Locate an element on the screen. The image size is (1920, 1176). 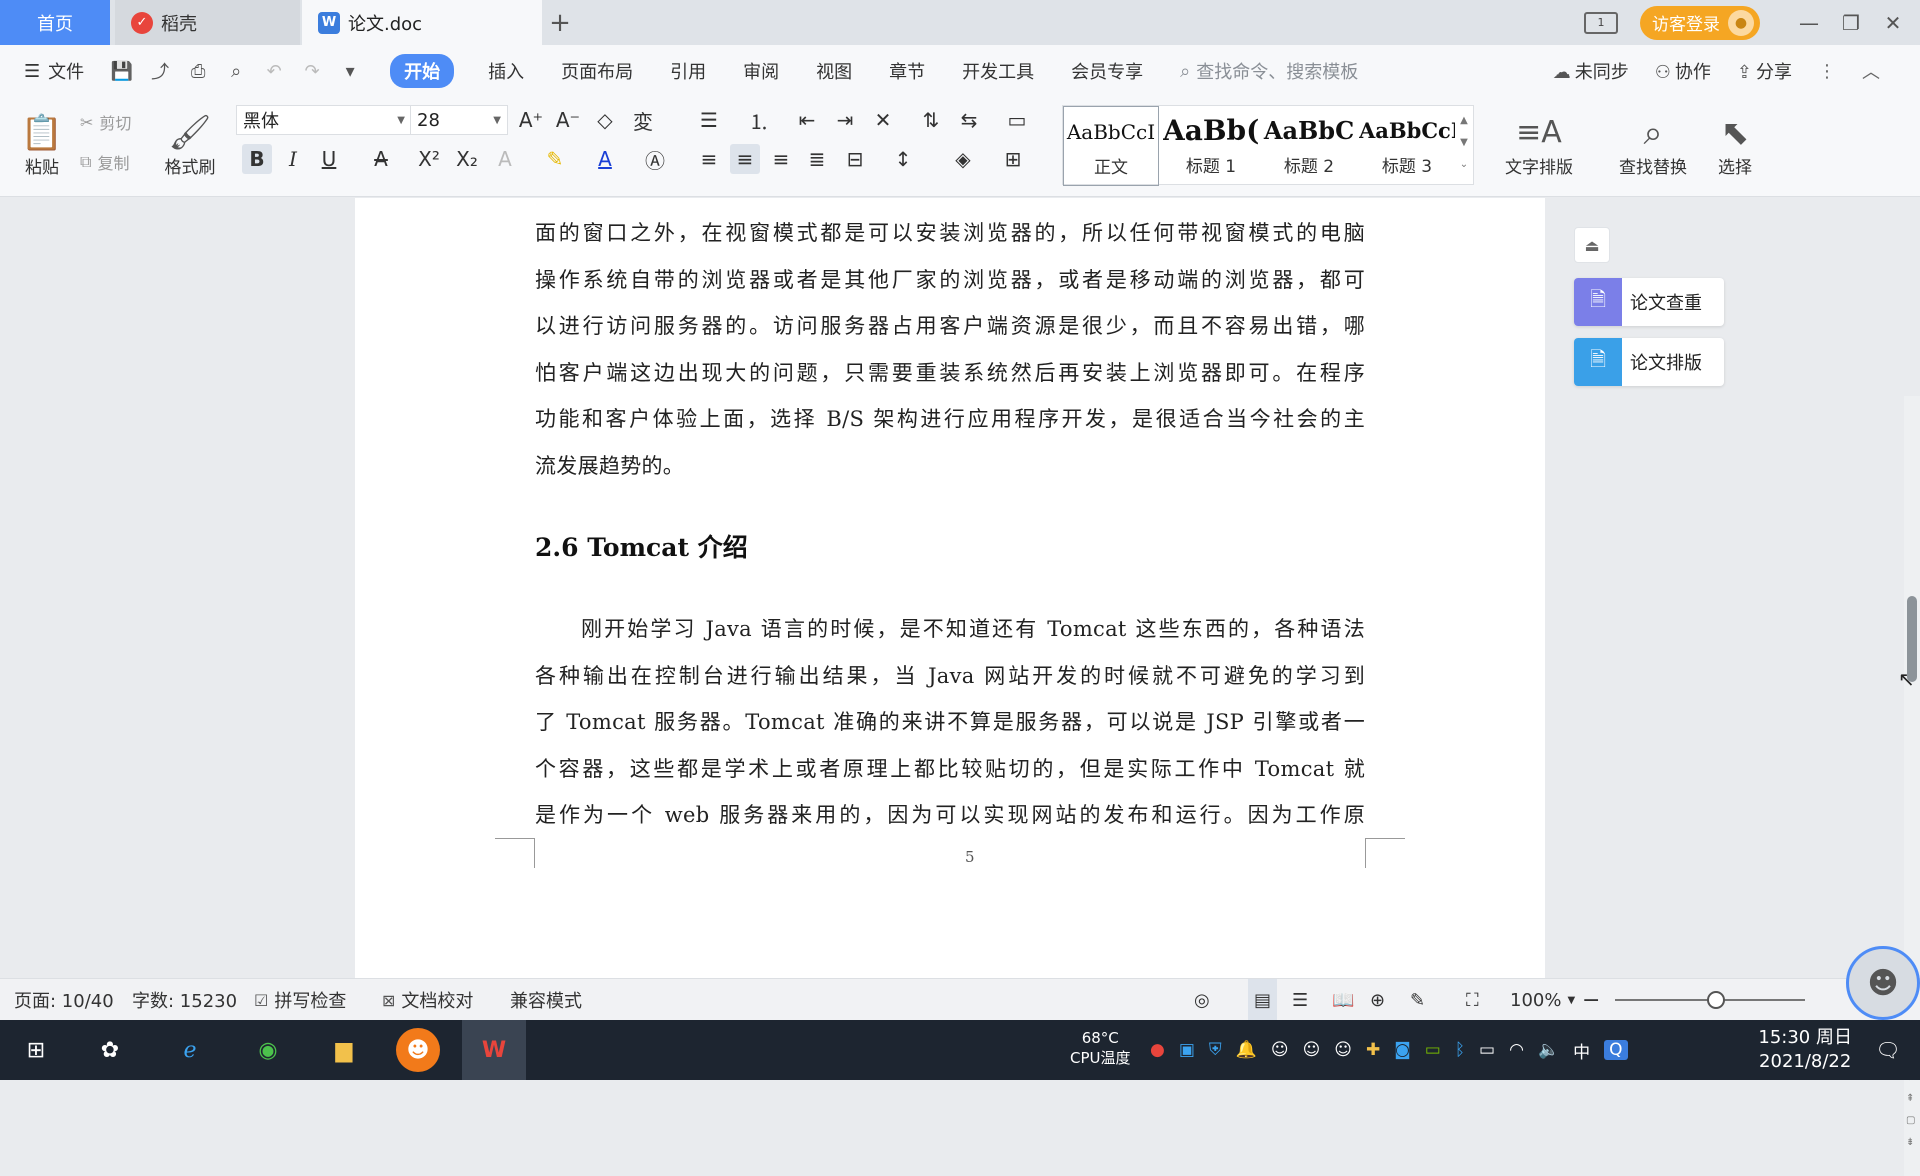
tray-network-icon: ▣ is located at coordinates (1187, 1050).